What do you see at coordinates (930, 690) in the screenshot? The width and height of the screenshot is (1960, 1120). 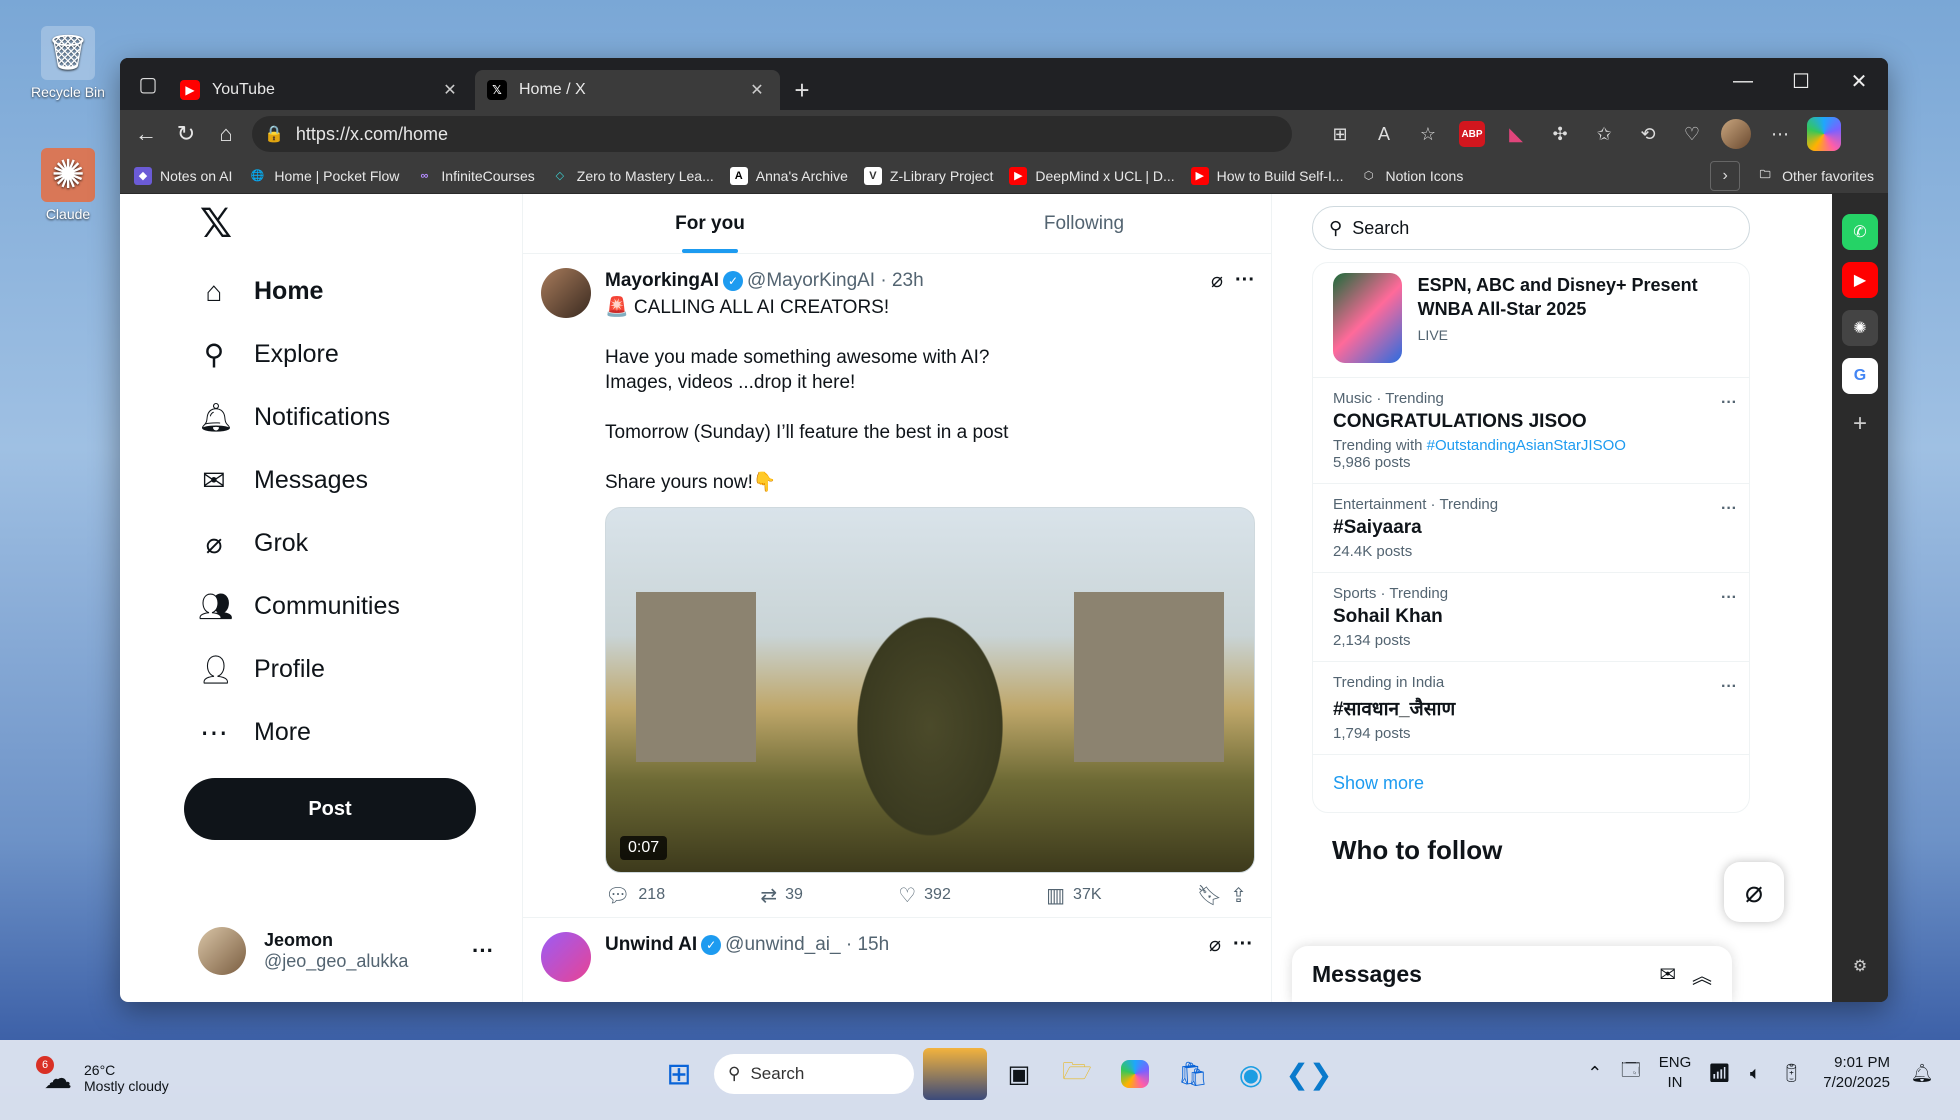 I see `tweet-video: 0:07` at bounding box center [930, 690].